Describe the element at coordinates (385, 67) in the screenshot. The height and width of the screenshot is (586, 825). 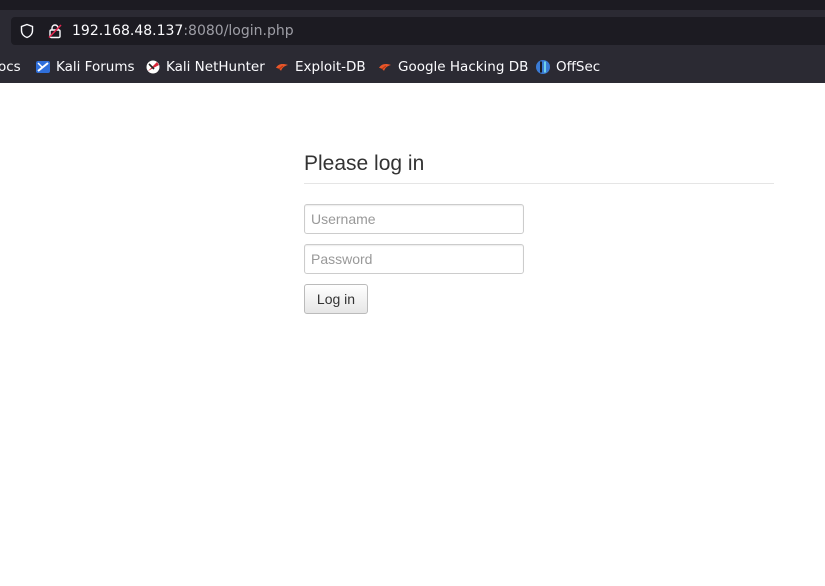
I see `google-hacking-db-icon` at that location.